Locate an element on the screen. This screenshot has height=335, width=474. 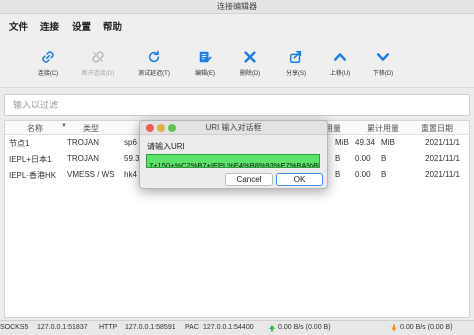
latency-test-button: 测试延迟(T) is located at coordinates (154, 68).